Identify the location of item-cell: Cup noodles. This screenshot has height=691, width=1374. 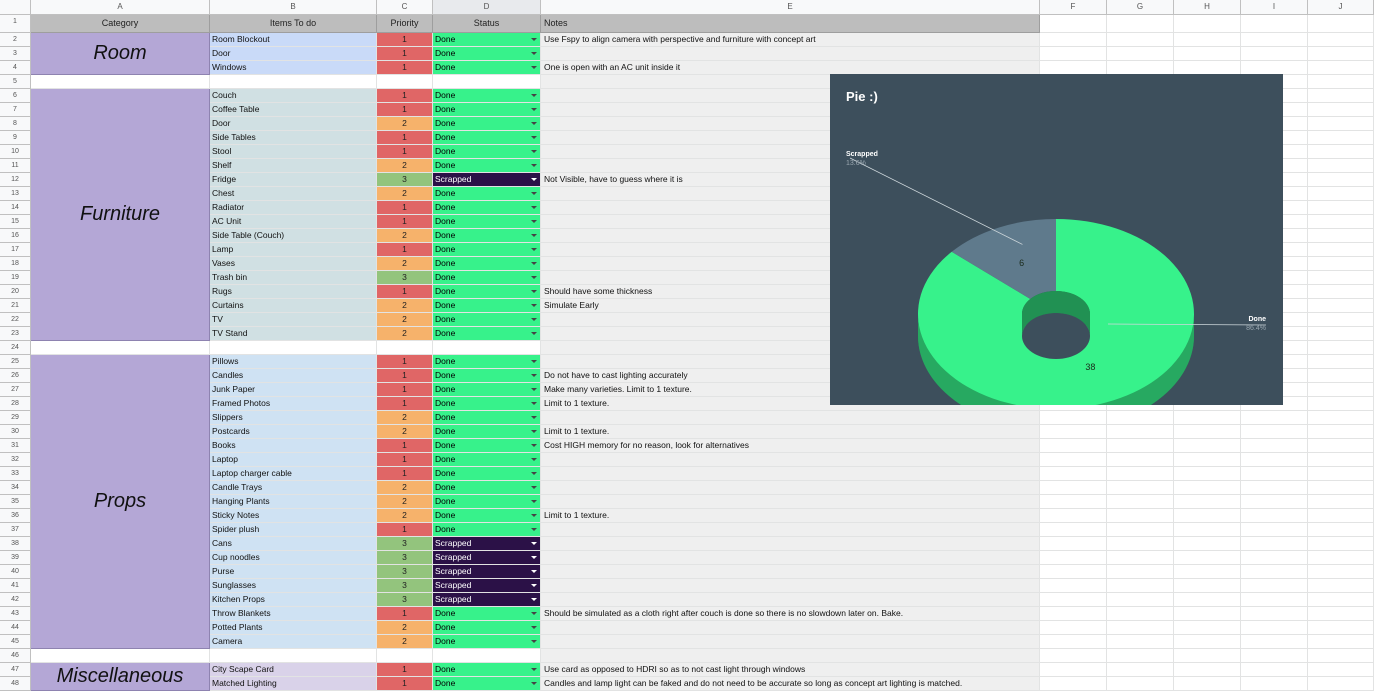
(293, 558).